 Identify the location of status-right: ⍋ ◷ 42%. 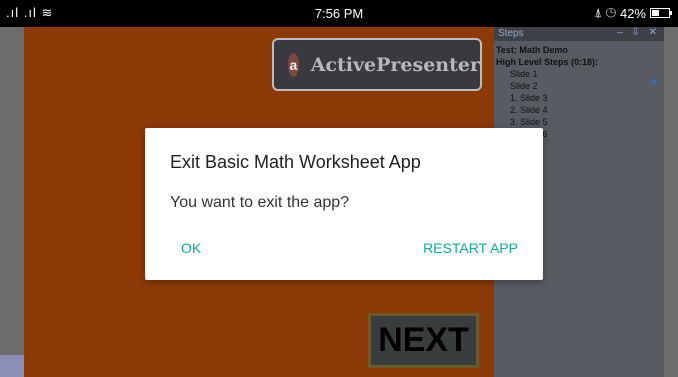
(633, 13).